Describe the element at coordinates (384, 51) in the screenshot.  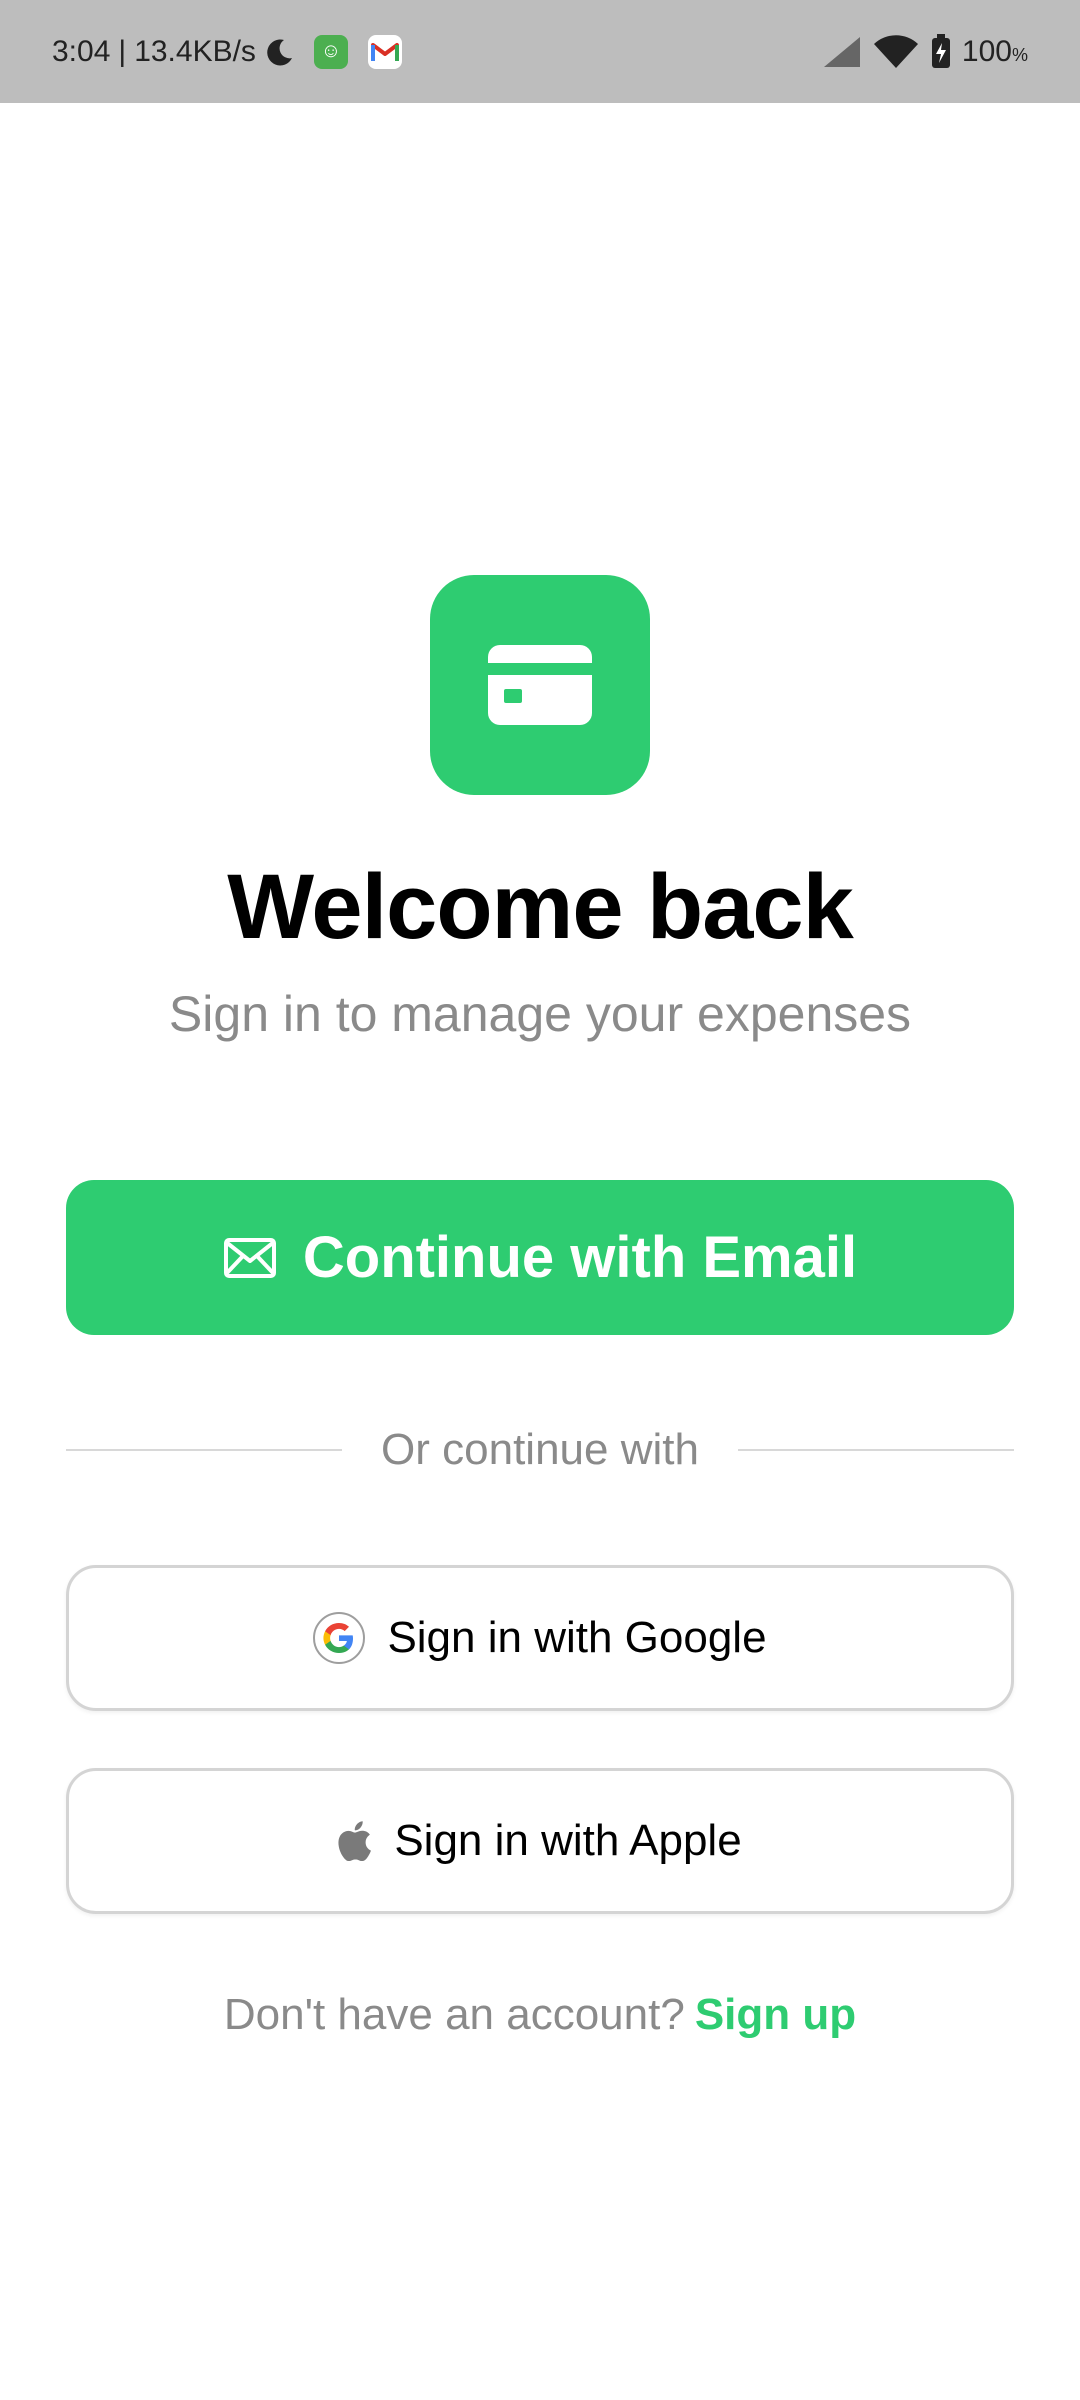
I see `gmail-icon` at that location.